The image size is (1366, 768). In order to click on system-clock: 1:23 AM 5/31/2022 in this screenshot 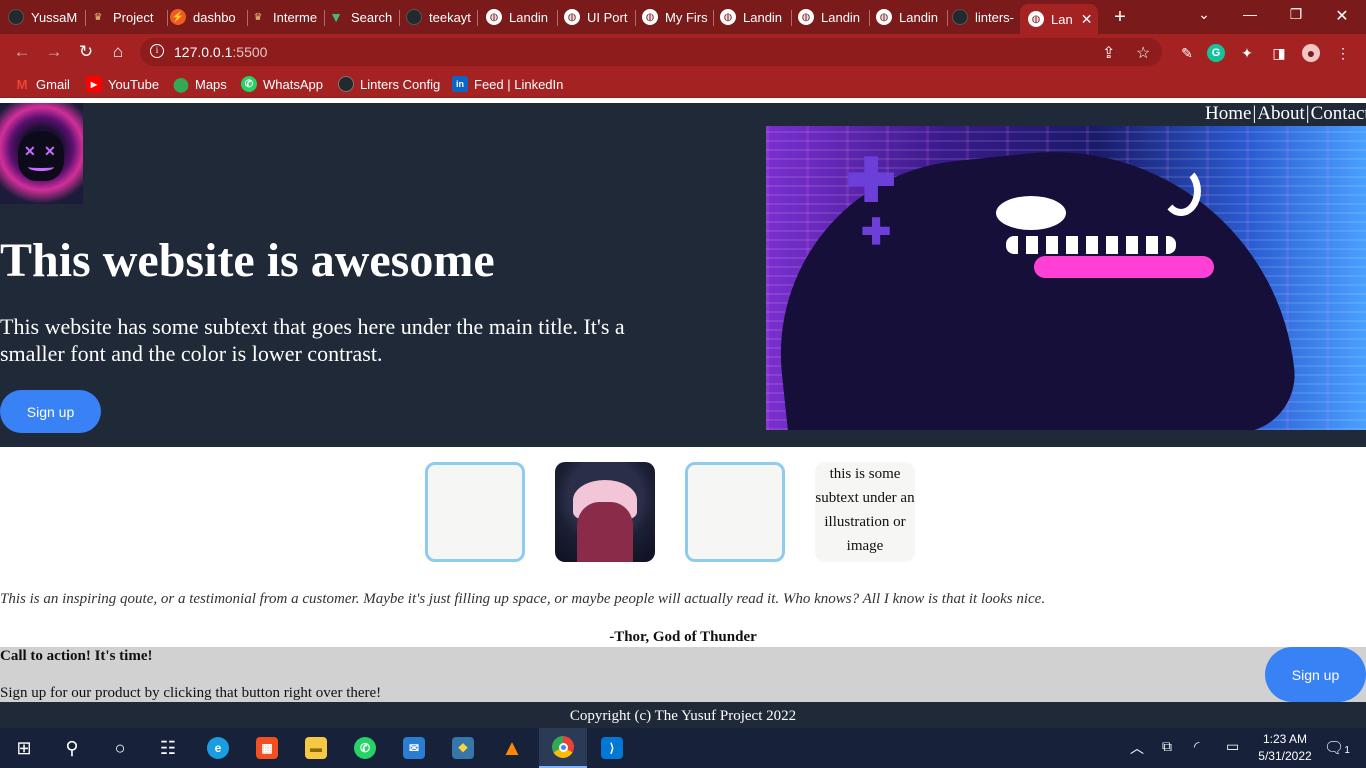, I will do `click(1285, 748)`.